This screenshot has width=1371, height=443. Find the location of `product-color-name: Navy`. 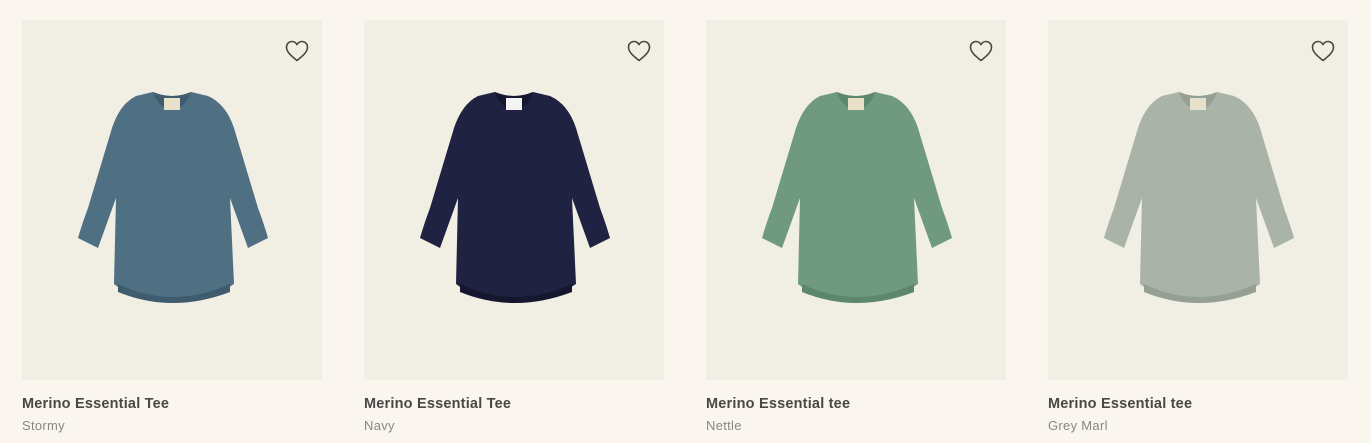

product-color-name: Navy is located at coordinates (379, 425).